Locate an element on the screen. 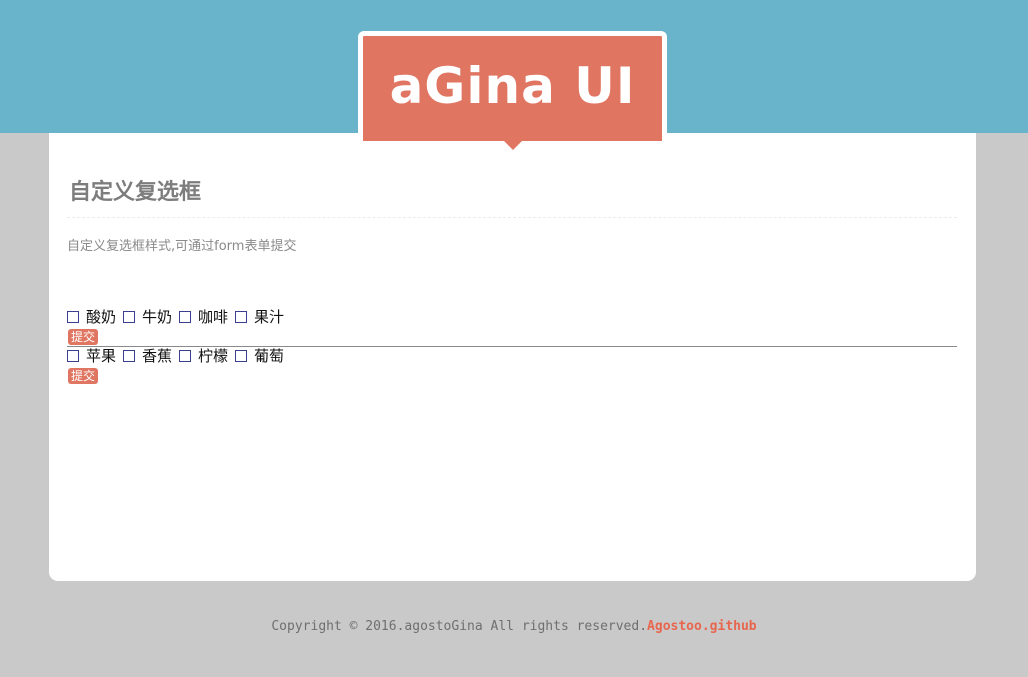 The image size is (1028, 677). checkbox-option: 香蕉 is located at coordinates (147, 356).